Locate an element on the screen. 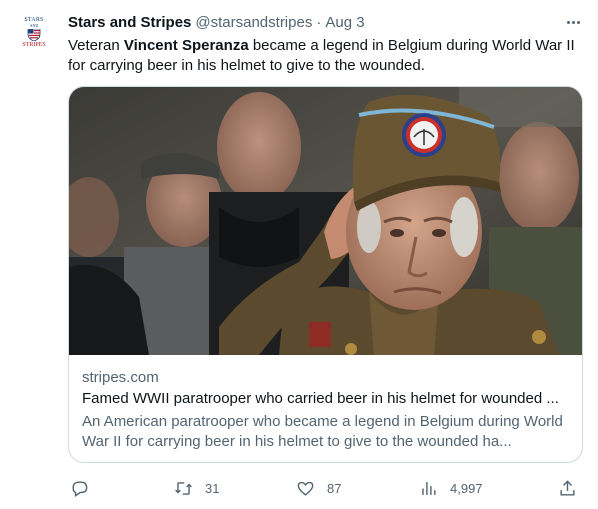  retweet-button: 31 is located at coordinates (196, 488).